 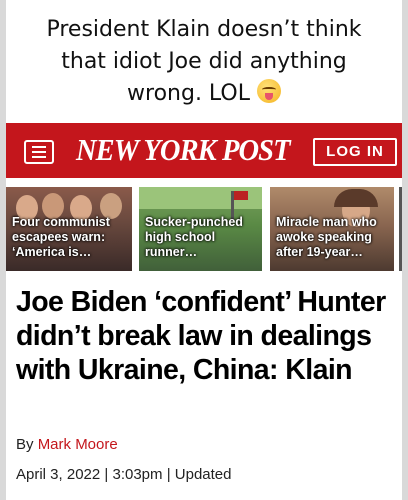 What do you see at coordinates (137, 474) in the screenshot?
I see `article-time: 3:03pm` at bounding box center [137, 474].